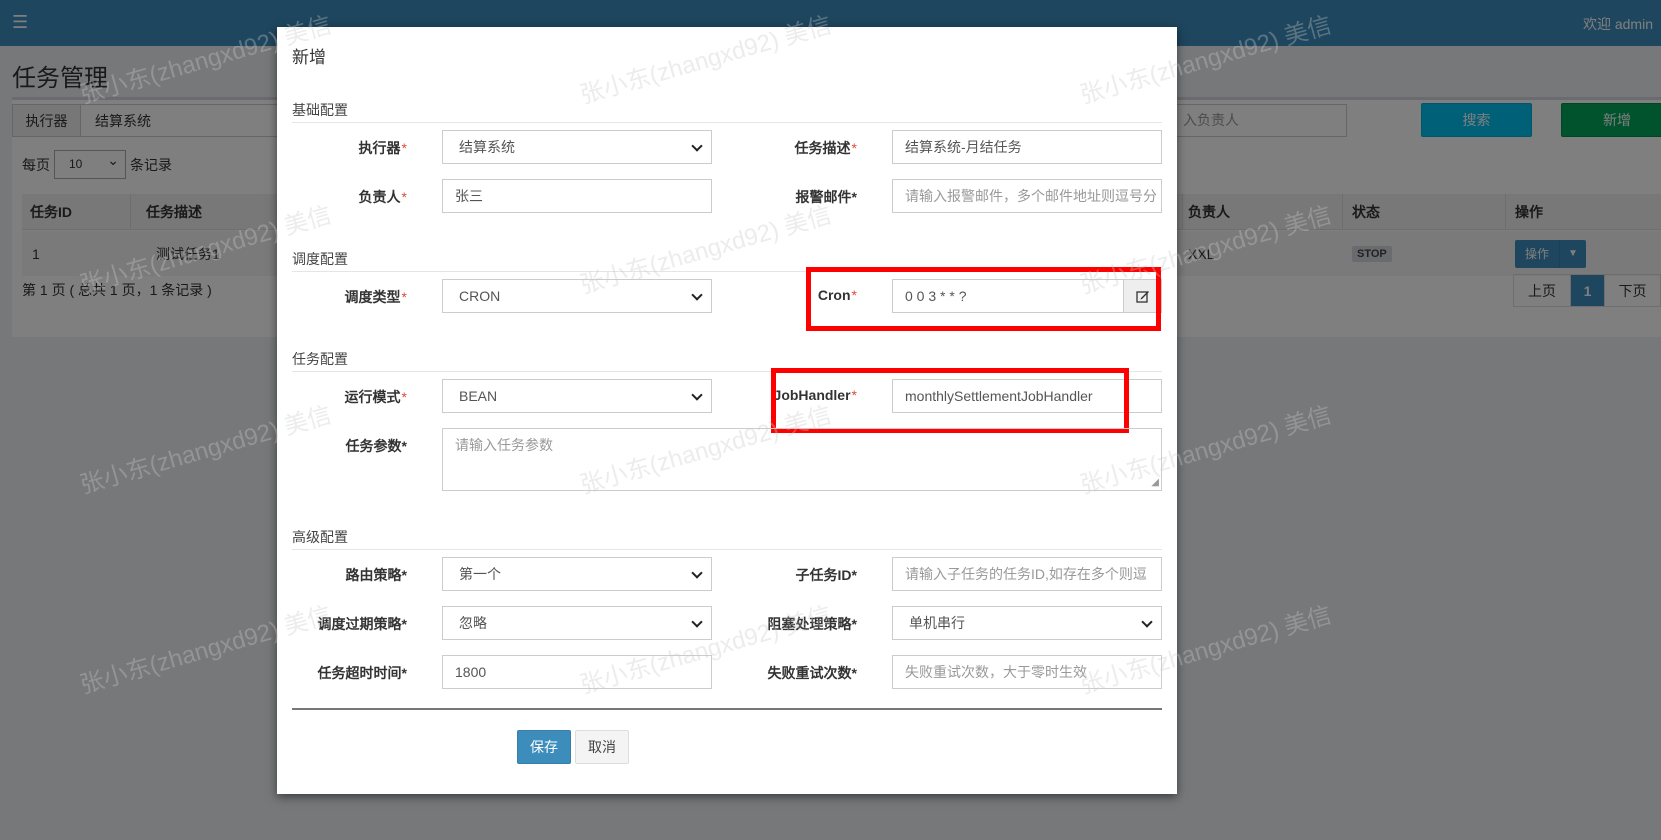 The width and height of the screenshot is (1661, 840). I want to click on misfire-label: 调度过期策略*, so click(362, 624).